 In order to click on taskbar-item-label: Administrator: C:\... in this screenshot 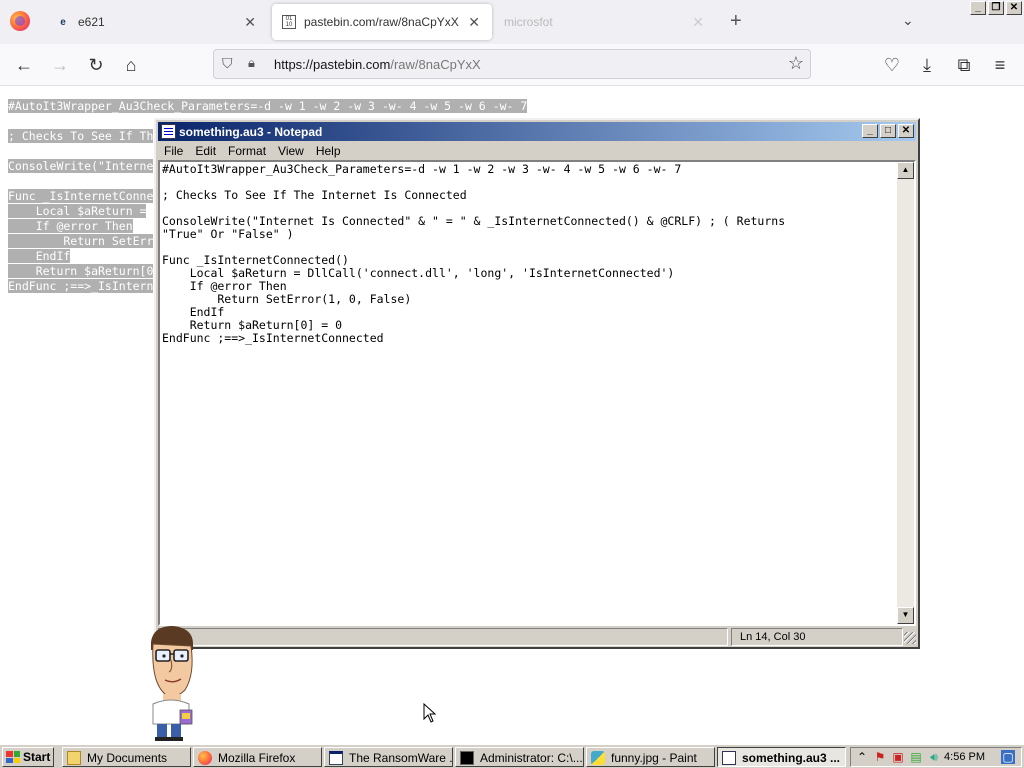, I will do `click(531, 758)`.